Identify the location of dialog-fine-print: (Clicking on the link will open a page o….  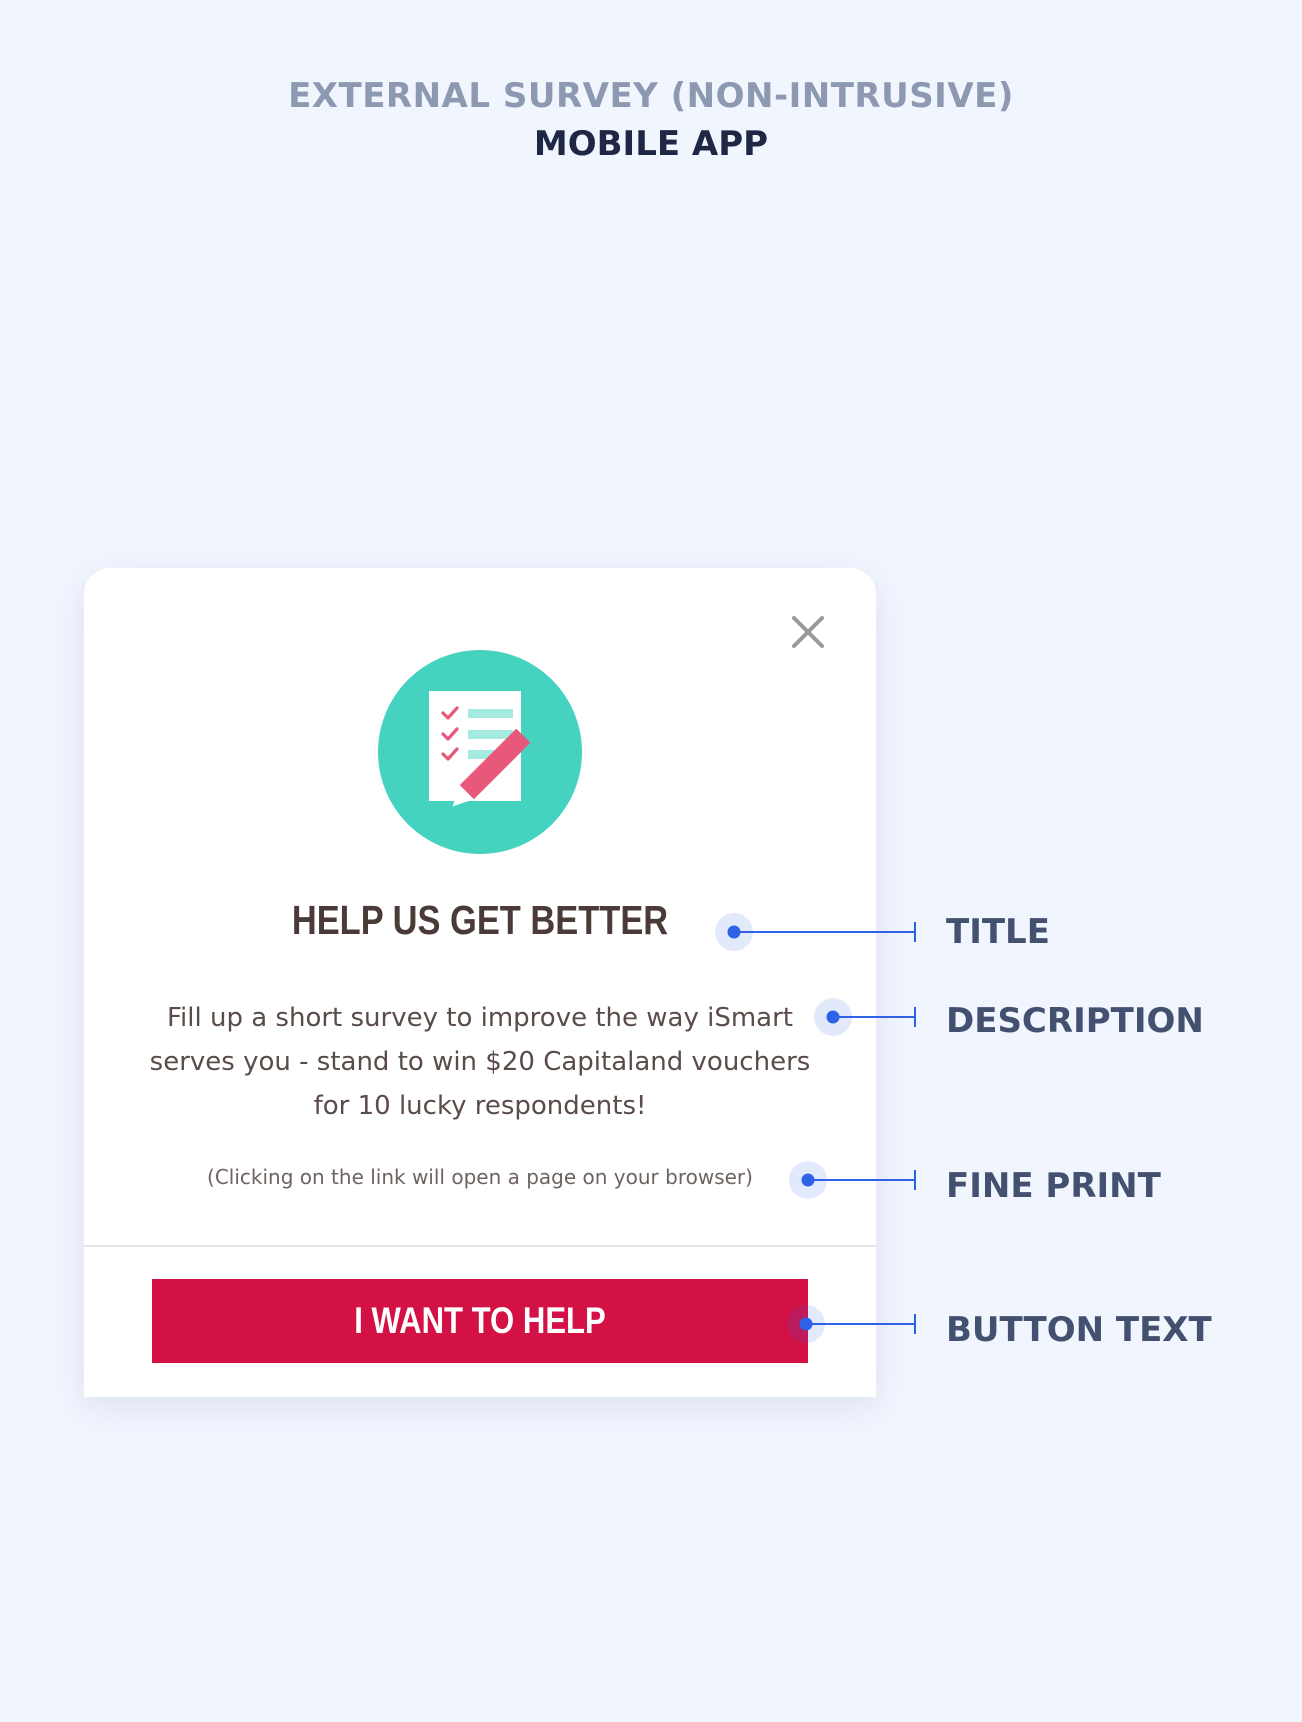
(480, 1177).